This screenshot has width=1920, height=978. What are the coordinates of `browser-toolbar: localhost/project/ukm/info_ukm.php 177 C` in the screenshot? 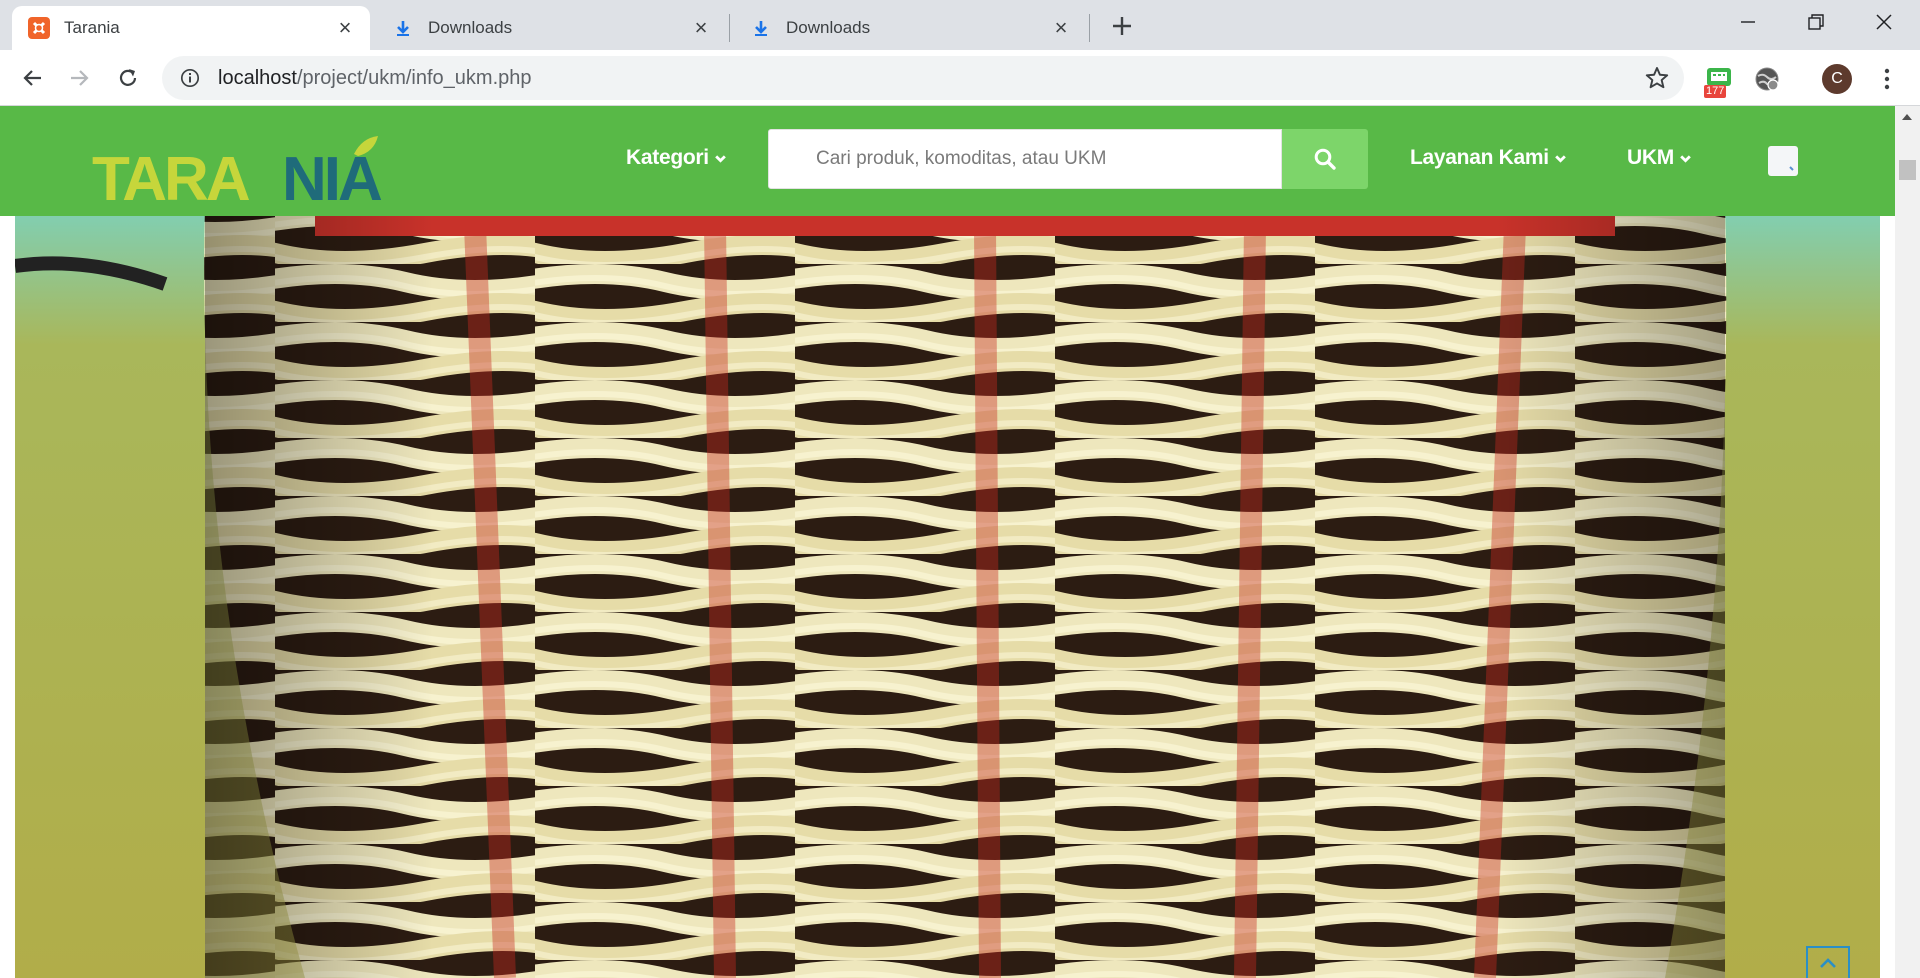 It's located at (960, 78).